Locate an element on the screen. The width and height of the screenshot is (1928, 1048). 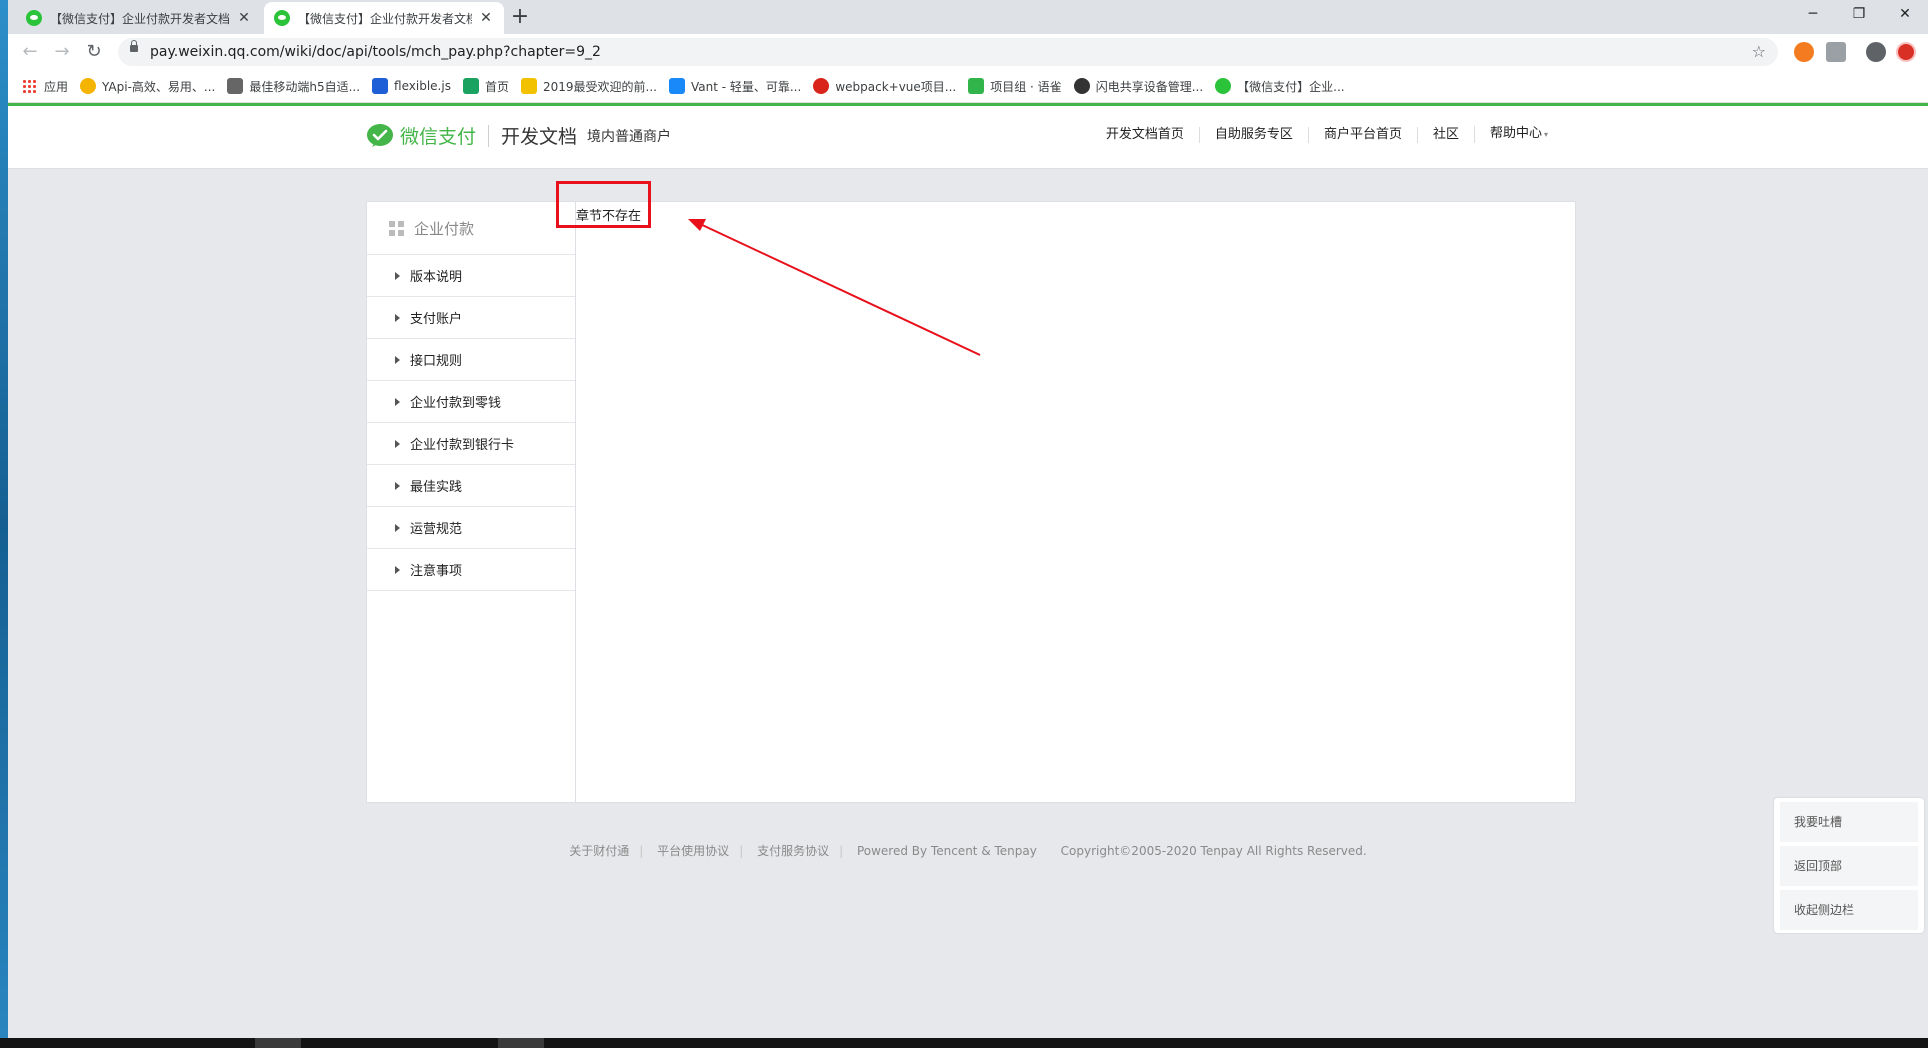
apps-grid-icon is located at coordinates (29, 86).